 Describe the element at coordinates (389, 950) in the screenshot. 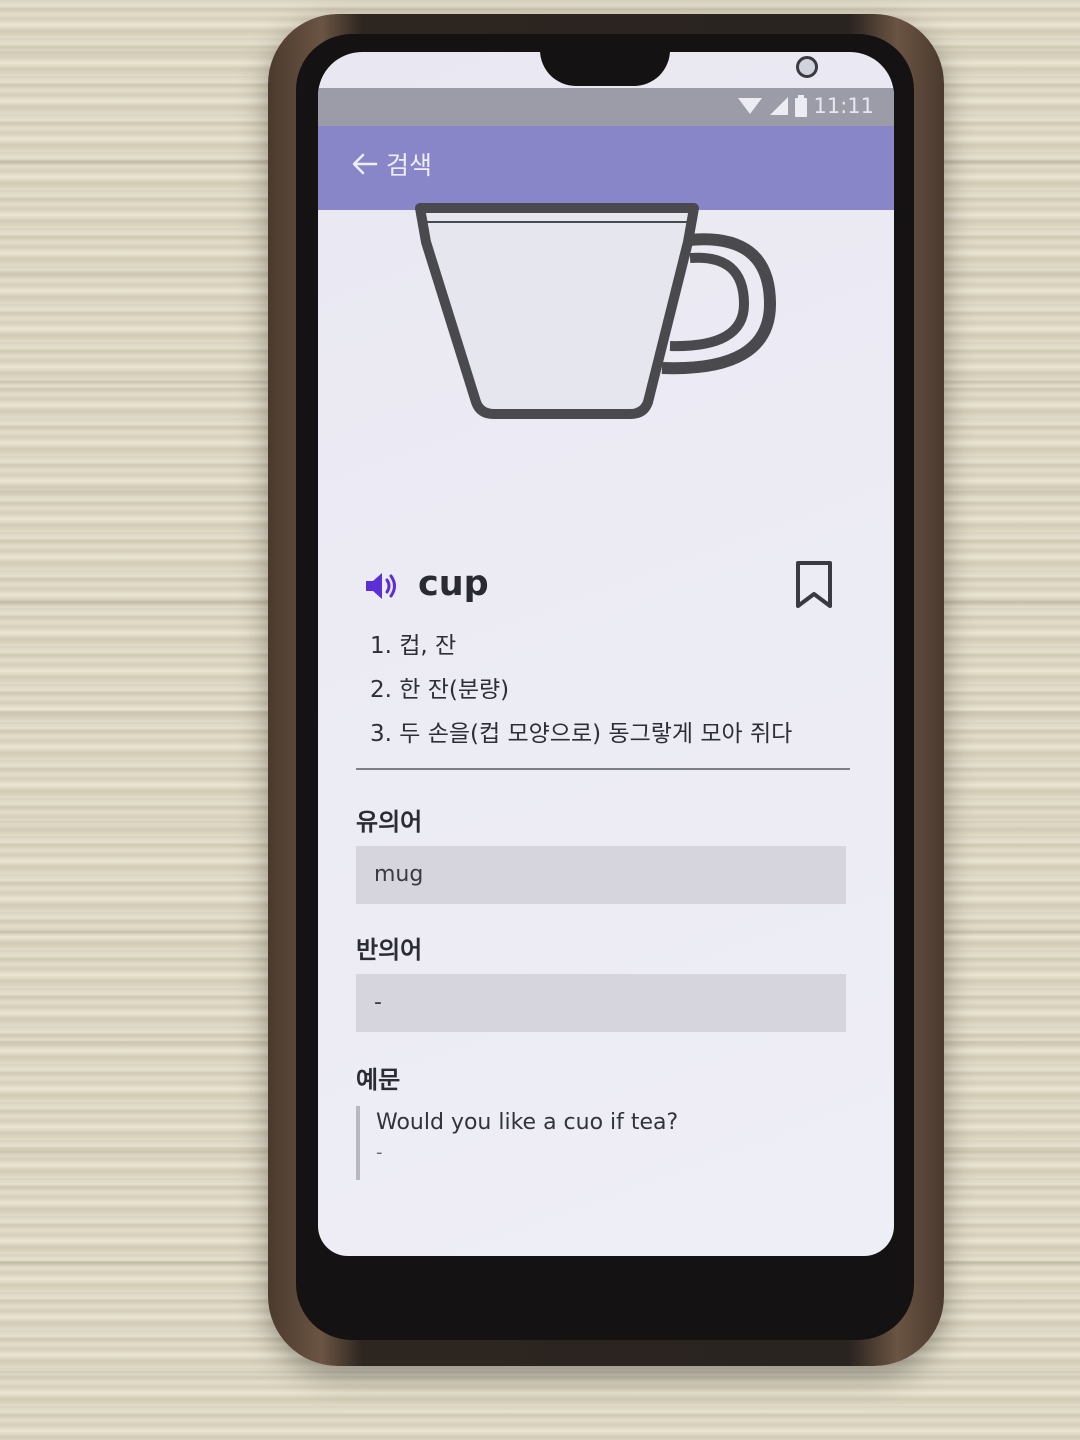

I see `antonyms-label: 반의어` at that location.